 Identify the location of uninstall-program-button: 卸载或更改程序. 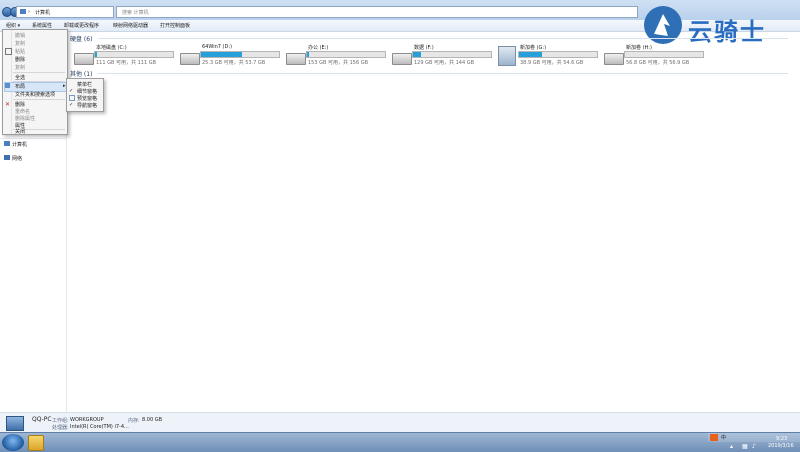
(81, 25).